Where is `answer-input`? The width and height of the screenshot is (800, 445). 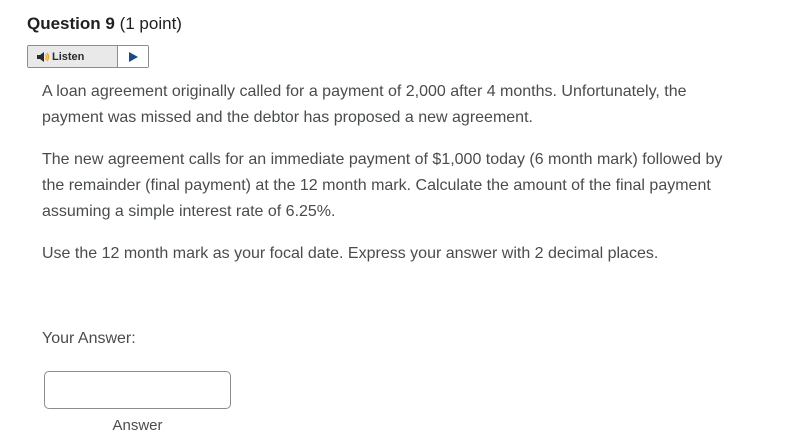
answer-input is located at coordinates (137, 390).